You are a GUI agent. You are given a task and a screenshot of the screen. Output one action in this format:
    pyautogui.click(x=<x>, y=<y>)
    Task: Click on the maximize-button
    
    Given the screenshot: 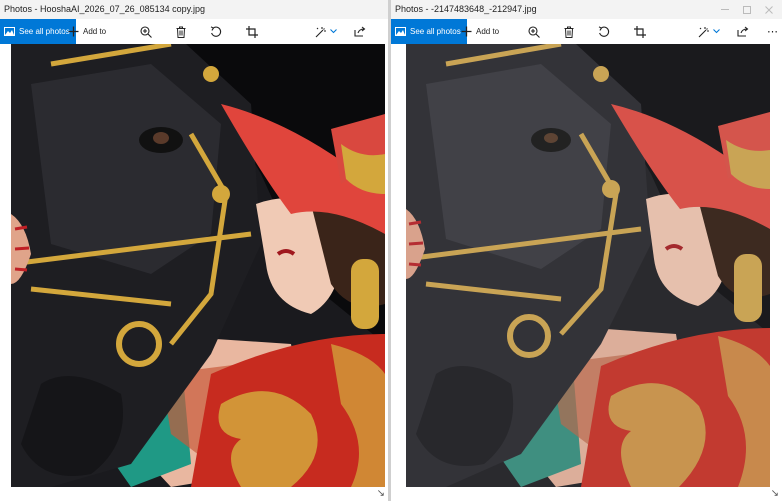 What is the action you would take?
    pyautogui.click(x=747, y=9)
    